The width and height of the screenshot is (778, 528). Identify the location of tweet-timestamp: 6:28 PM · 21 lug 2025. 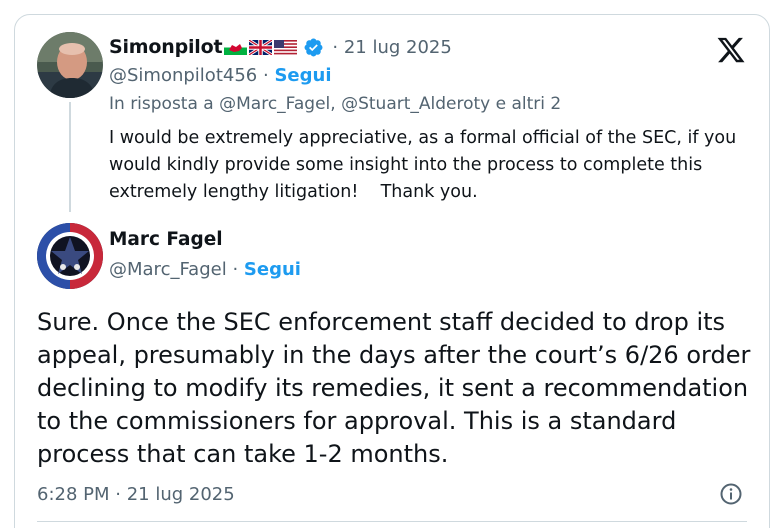
(136, 494).